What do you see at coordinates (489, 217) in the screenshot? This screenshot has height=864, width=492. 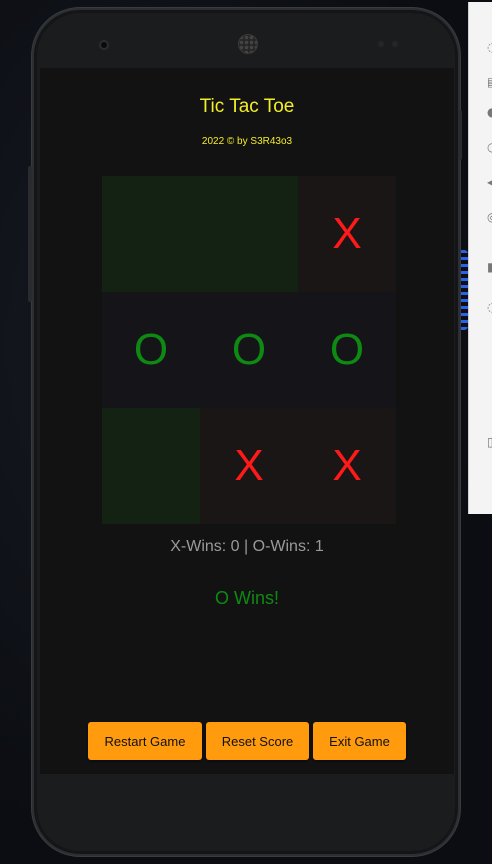 I see `window-icon: ◎` at bounding box center [489, 217].